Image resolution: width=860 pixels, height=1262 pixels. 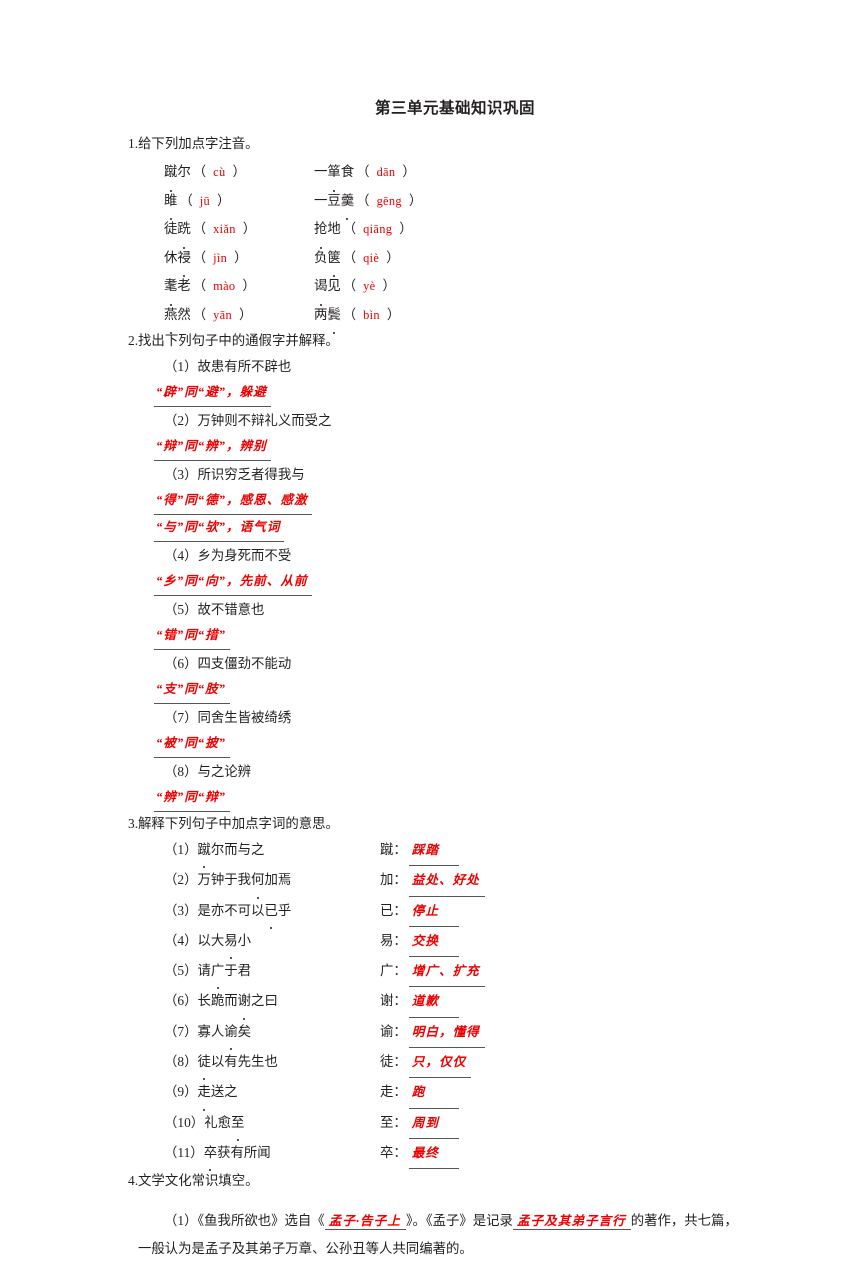 What do you see at coordinates (365, 1221) in the screenshot?
I see `s4-blank-source: 孟子·告子上` at bounding box center [365, 1221].